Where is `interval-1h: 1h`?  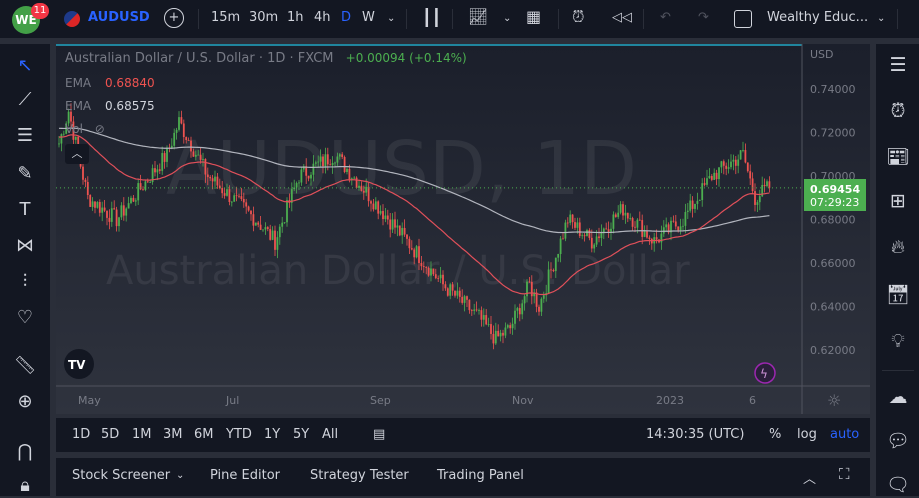
interval-1h: 1h is located at coordinates (295, 17).